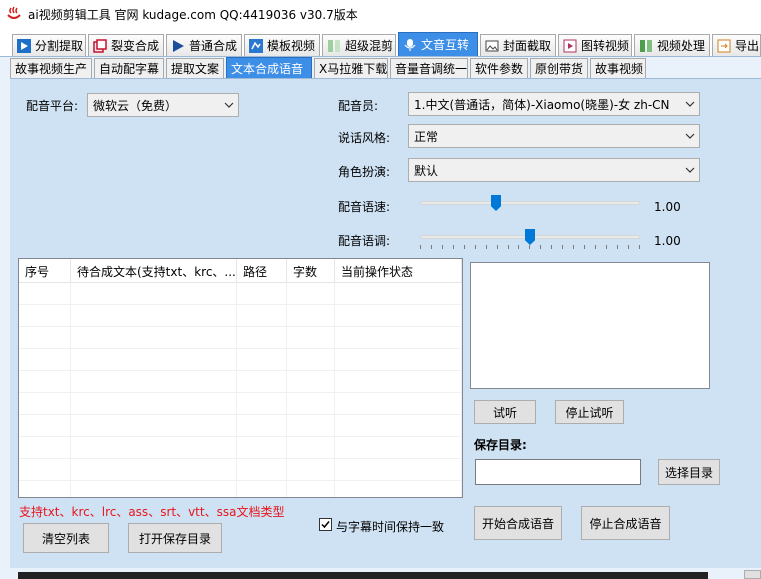 The image size is (761, 579). What do you see at coordinates (410, 44) in the screenshot?
I see `microphone-icon` at bounding box center [410, 44].